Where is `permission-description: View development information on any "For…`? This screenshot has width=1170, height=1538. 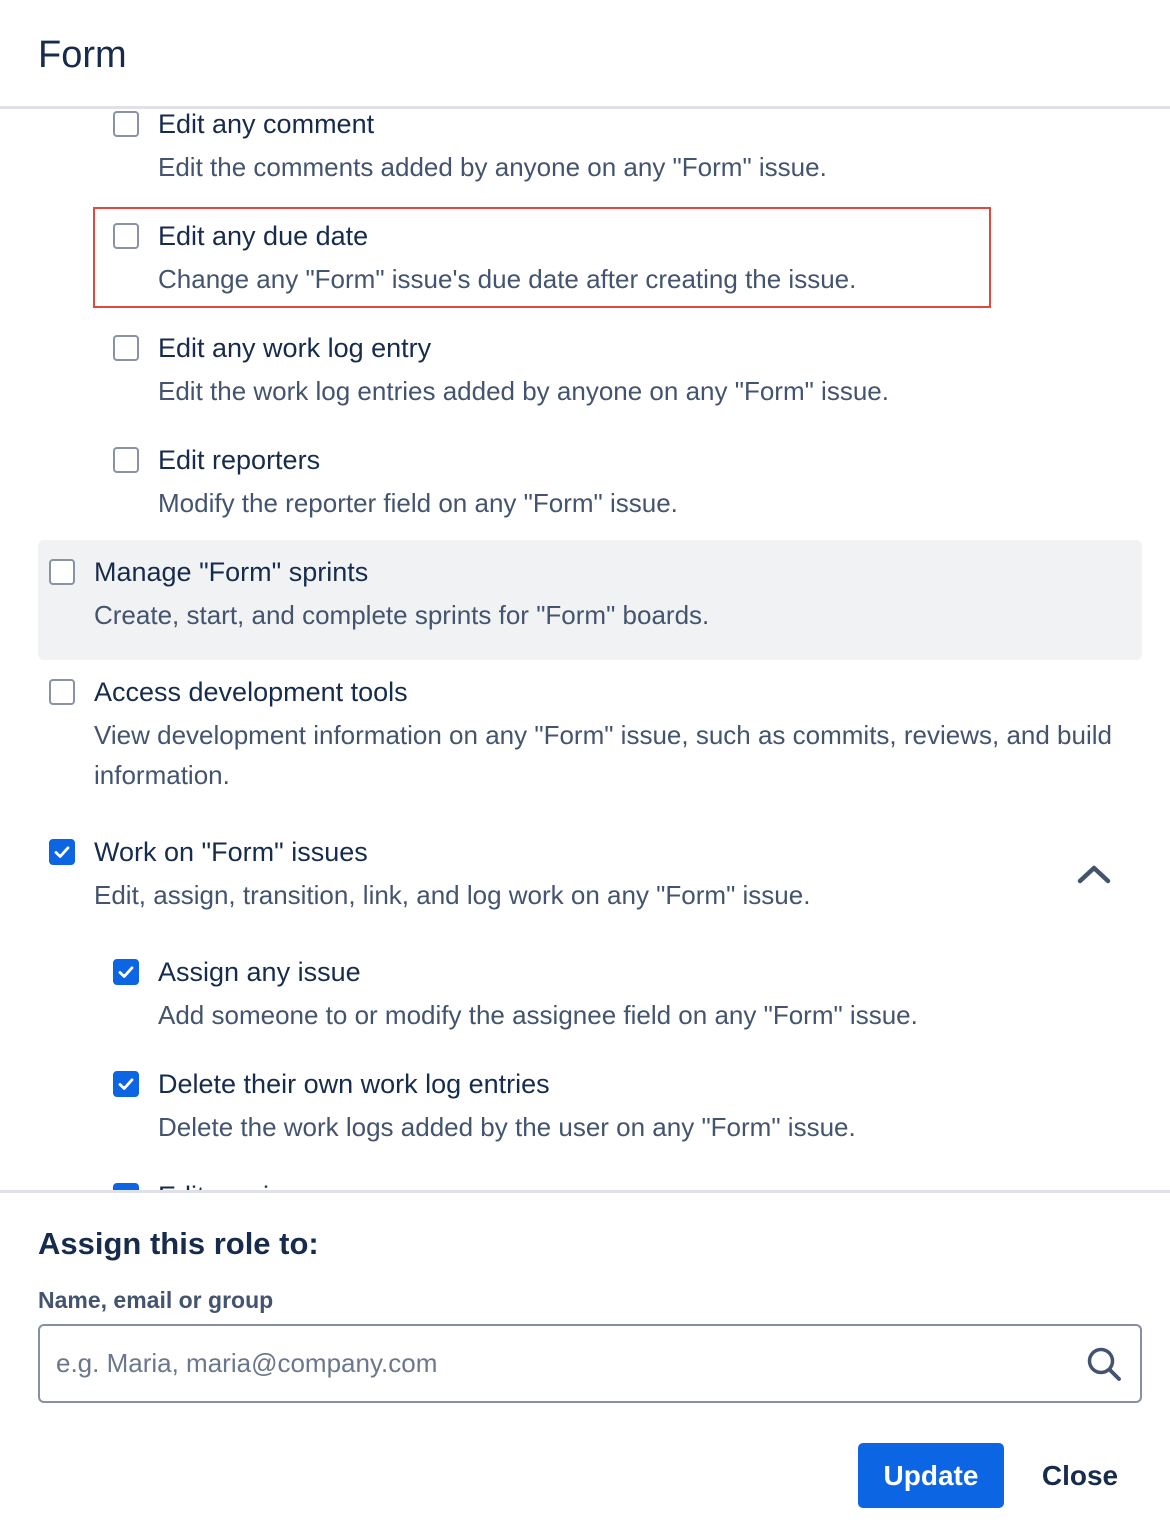
permission-description: View development information on any "For… is located at coordinates (603, 755).